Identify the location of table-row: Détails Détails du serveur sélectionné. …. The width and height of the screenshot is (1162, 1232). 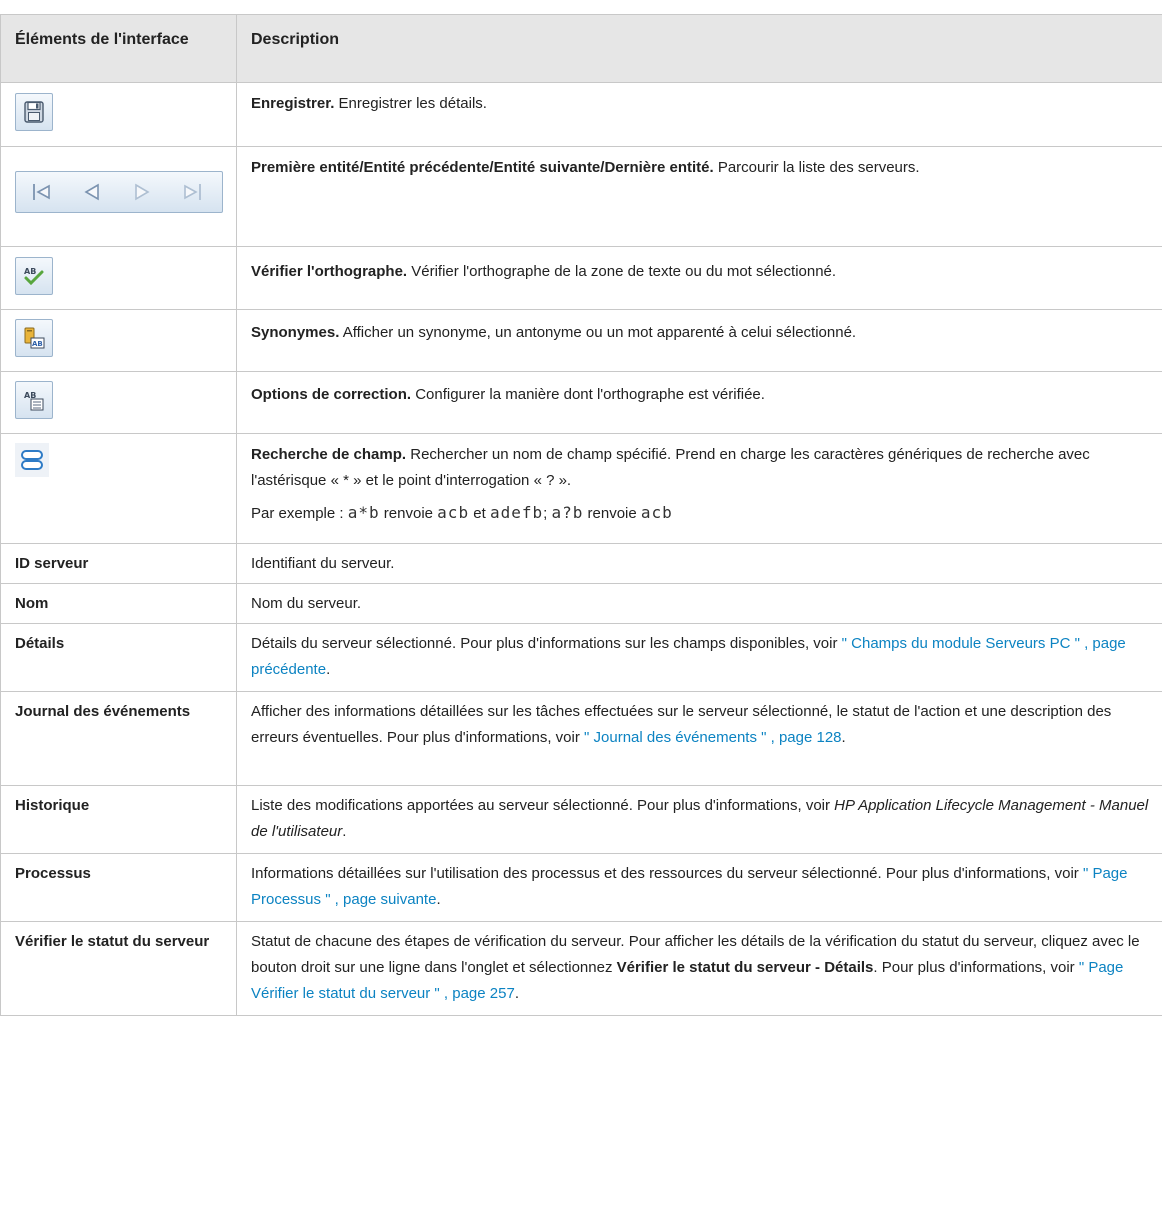
(581, 657).